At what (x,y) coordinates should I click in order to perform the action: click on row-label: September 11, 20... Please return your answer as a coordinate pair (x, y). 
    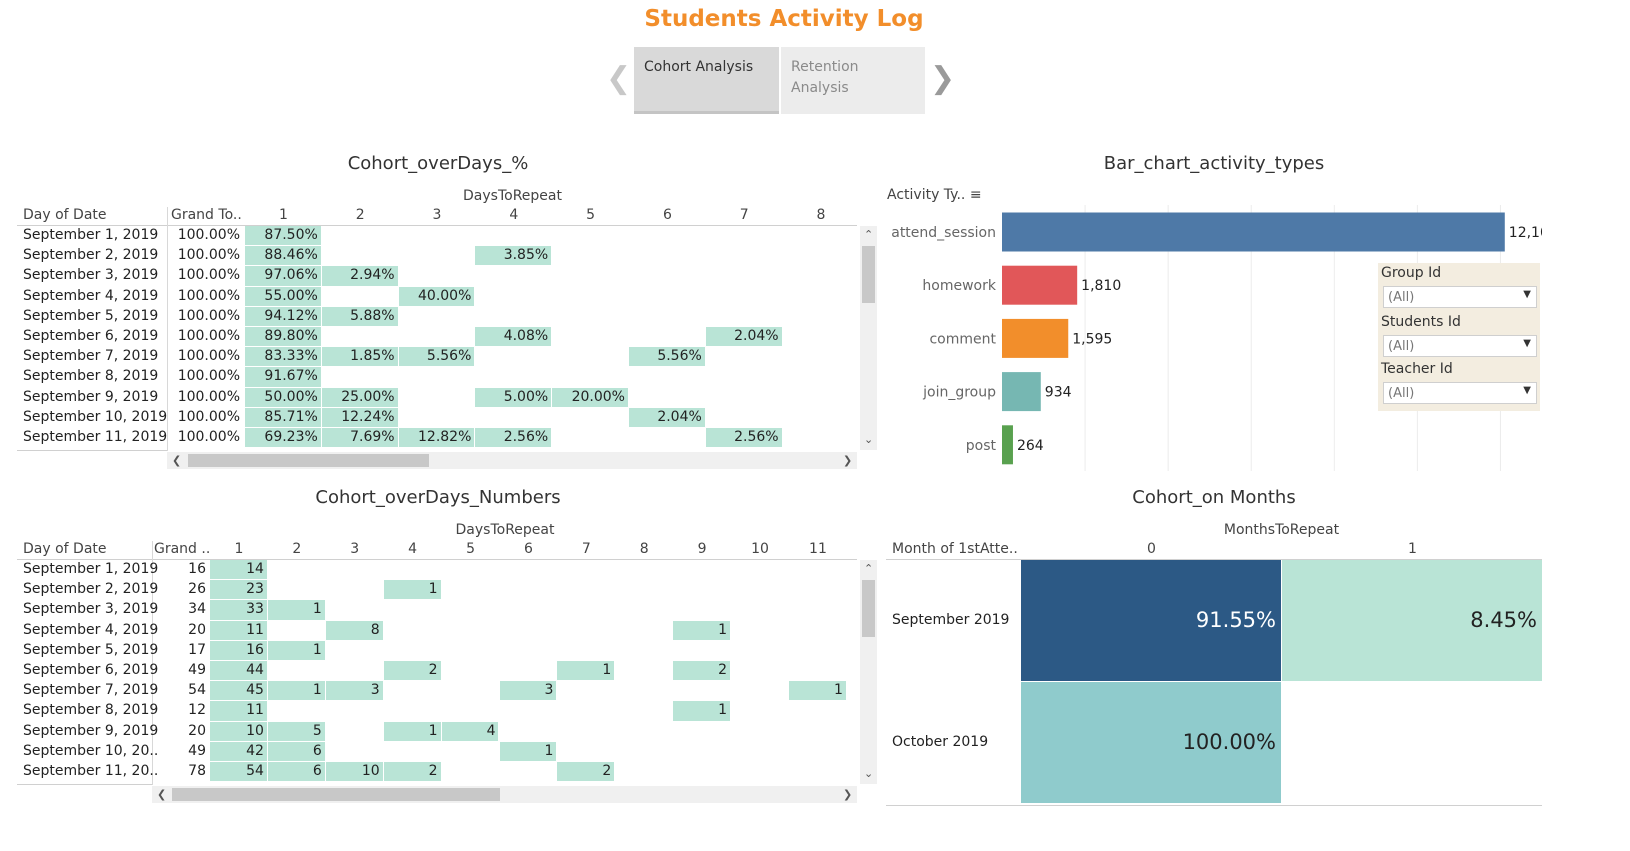
    Looking at the image, I should click on (91, 771).